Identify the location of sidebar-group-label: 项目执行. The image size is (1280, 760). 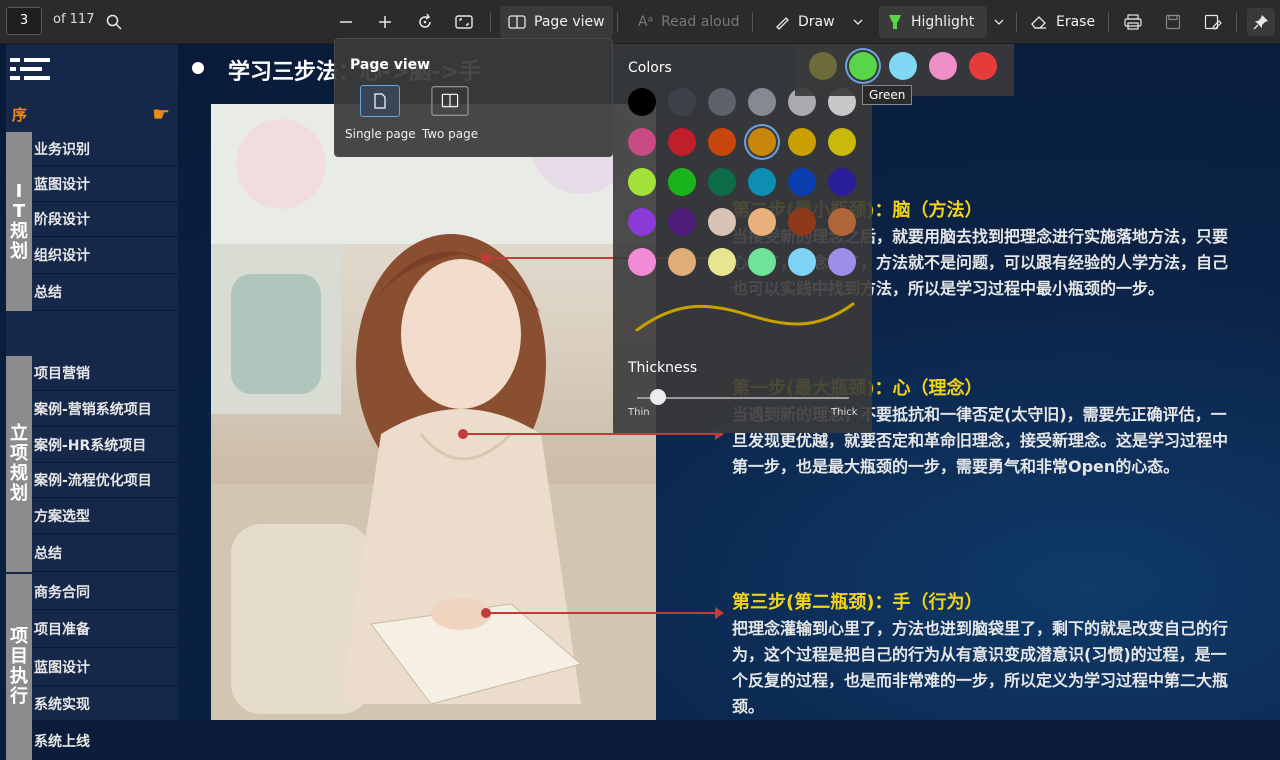
(19, 667).